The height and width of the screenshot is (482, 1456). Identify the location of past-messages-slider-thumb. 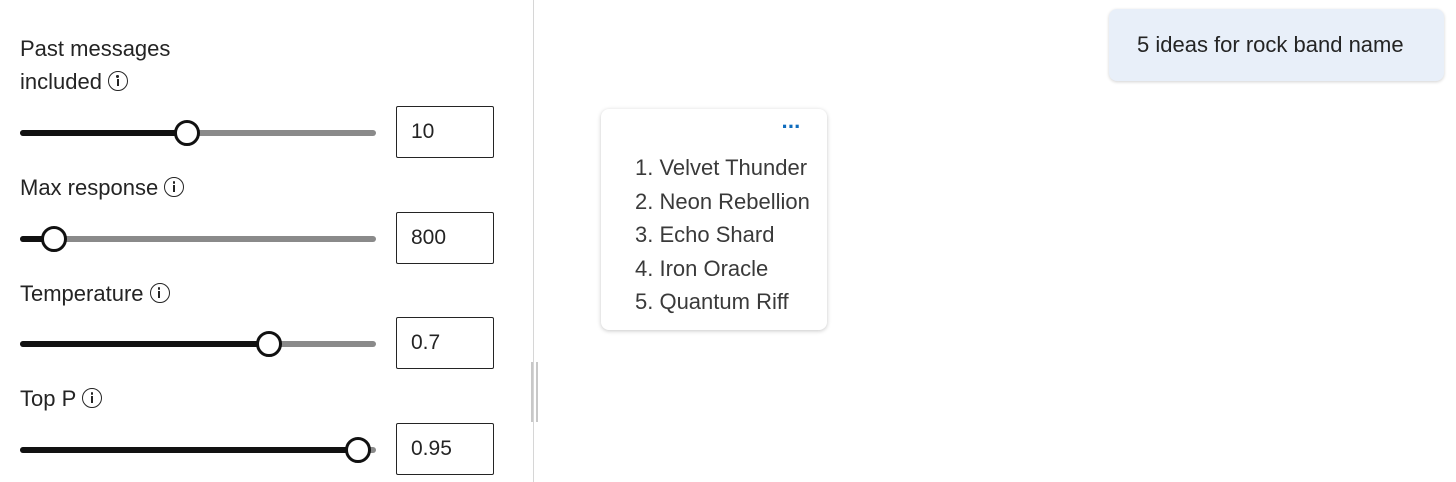
(187, 133).